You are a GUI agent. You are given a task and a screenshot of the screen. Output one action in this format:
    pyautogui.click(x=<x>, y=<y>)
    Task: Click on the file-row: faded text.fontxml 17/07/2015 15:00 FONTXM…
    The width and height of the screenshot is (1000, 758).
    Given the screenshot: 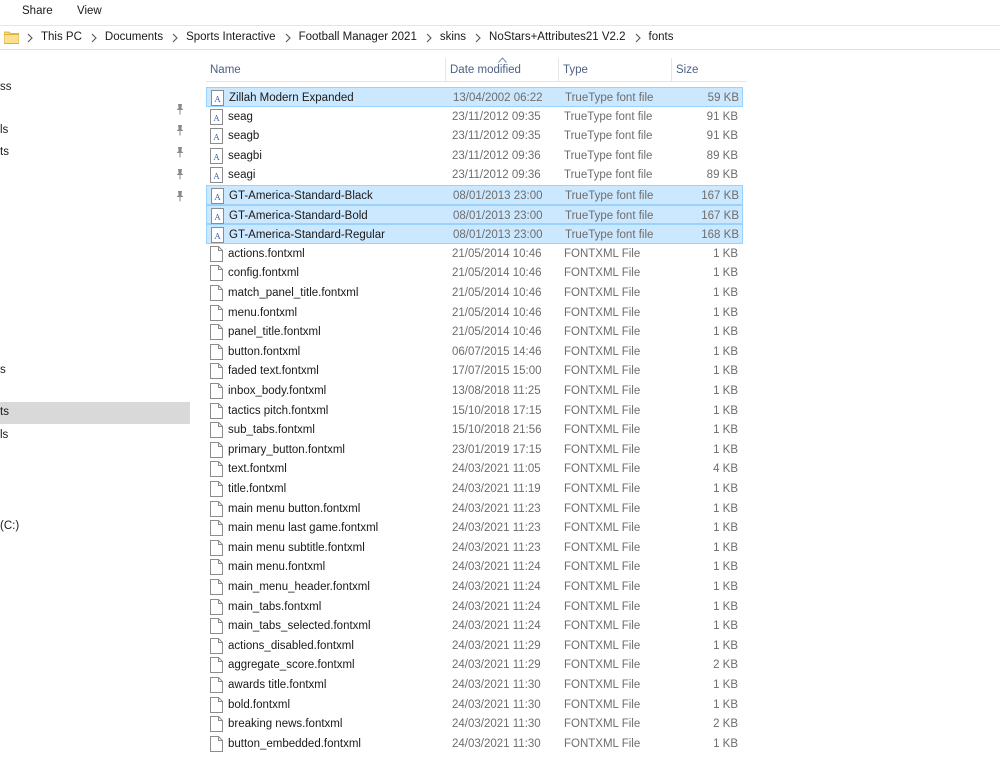 What is the action you would take?
    pyautogui.click(x=474, y=371)
    